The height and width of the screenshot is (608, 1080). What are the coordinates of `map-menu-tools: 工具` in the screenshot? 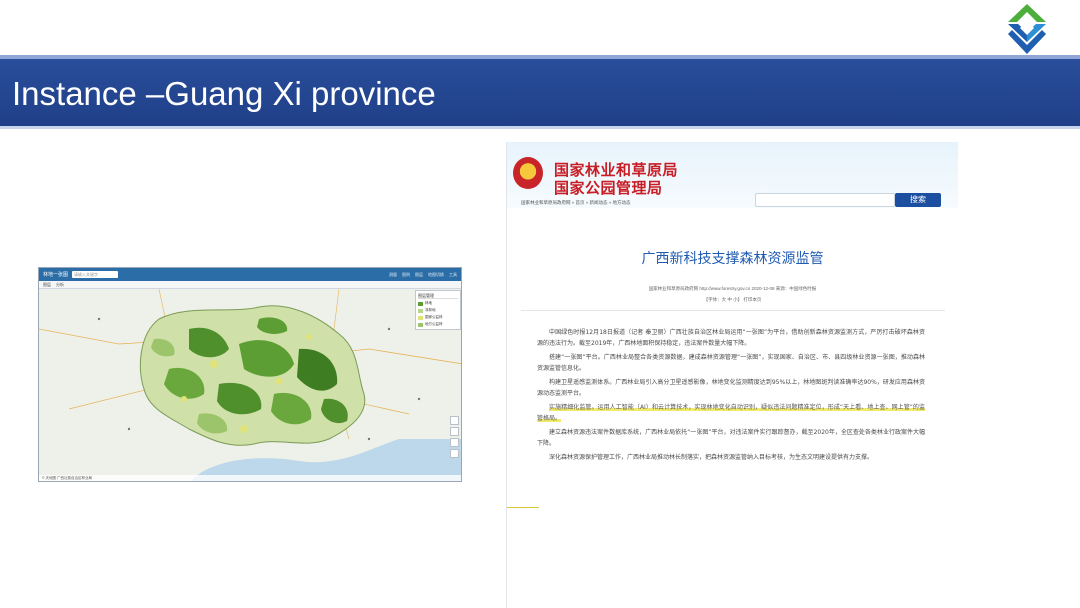 It's located at (453, 275).